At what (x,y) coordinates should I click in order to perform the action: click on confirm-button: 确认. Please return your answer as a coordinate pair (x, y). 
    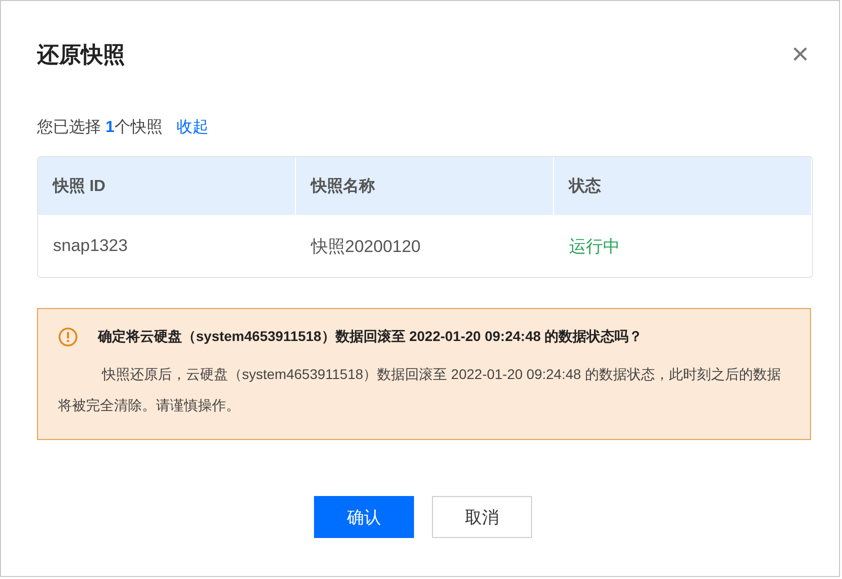
    Looking at the image, I should click on (364, 517).